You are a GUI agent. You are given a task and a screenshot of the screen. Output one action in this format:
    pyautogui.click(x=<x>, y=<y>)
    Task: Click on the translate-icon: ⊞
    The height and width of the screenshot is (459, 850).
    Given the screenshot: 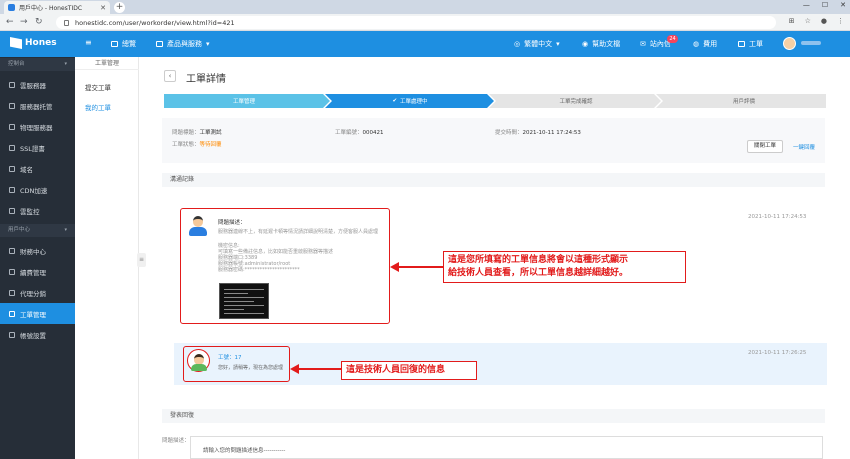 What is the action you would take?
    pyautogui.click(x=792, y=21)
    